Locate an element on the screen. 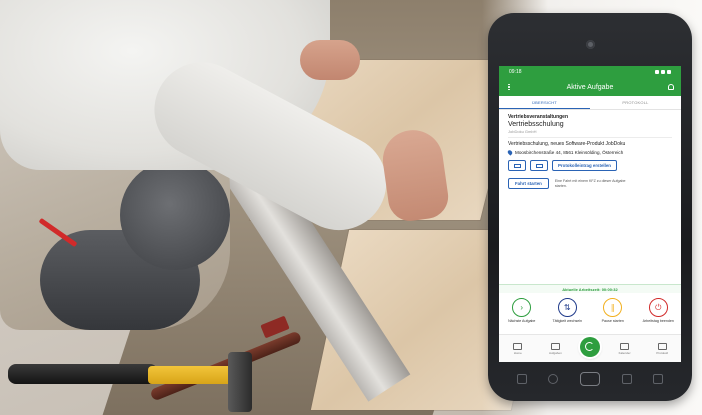 This screenshot has width=702, height=415. nav-protocol: Protokoll is located at coordinates (662, 348).